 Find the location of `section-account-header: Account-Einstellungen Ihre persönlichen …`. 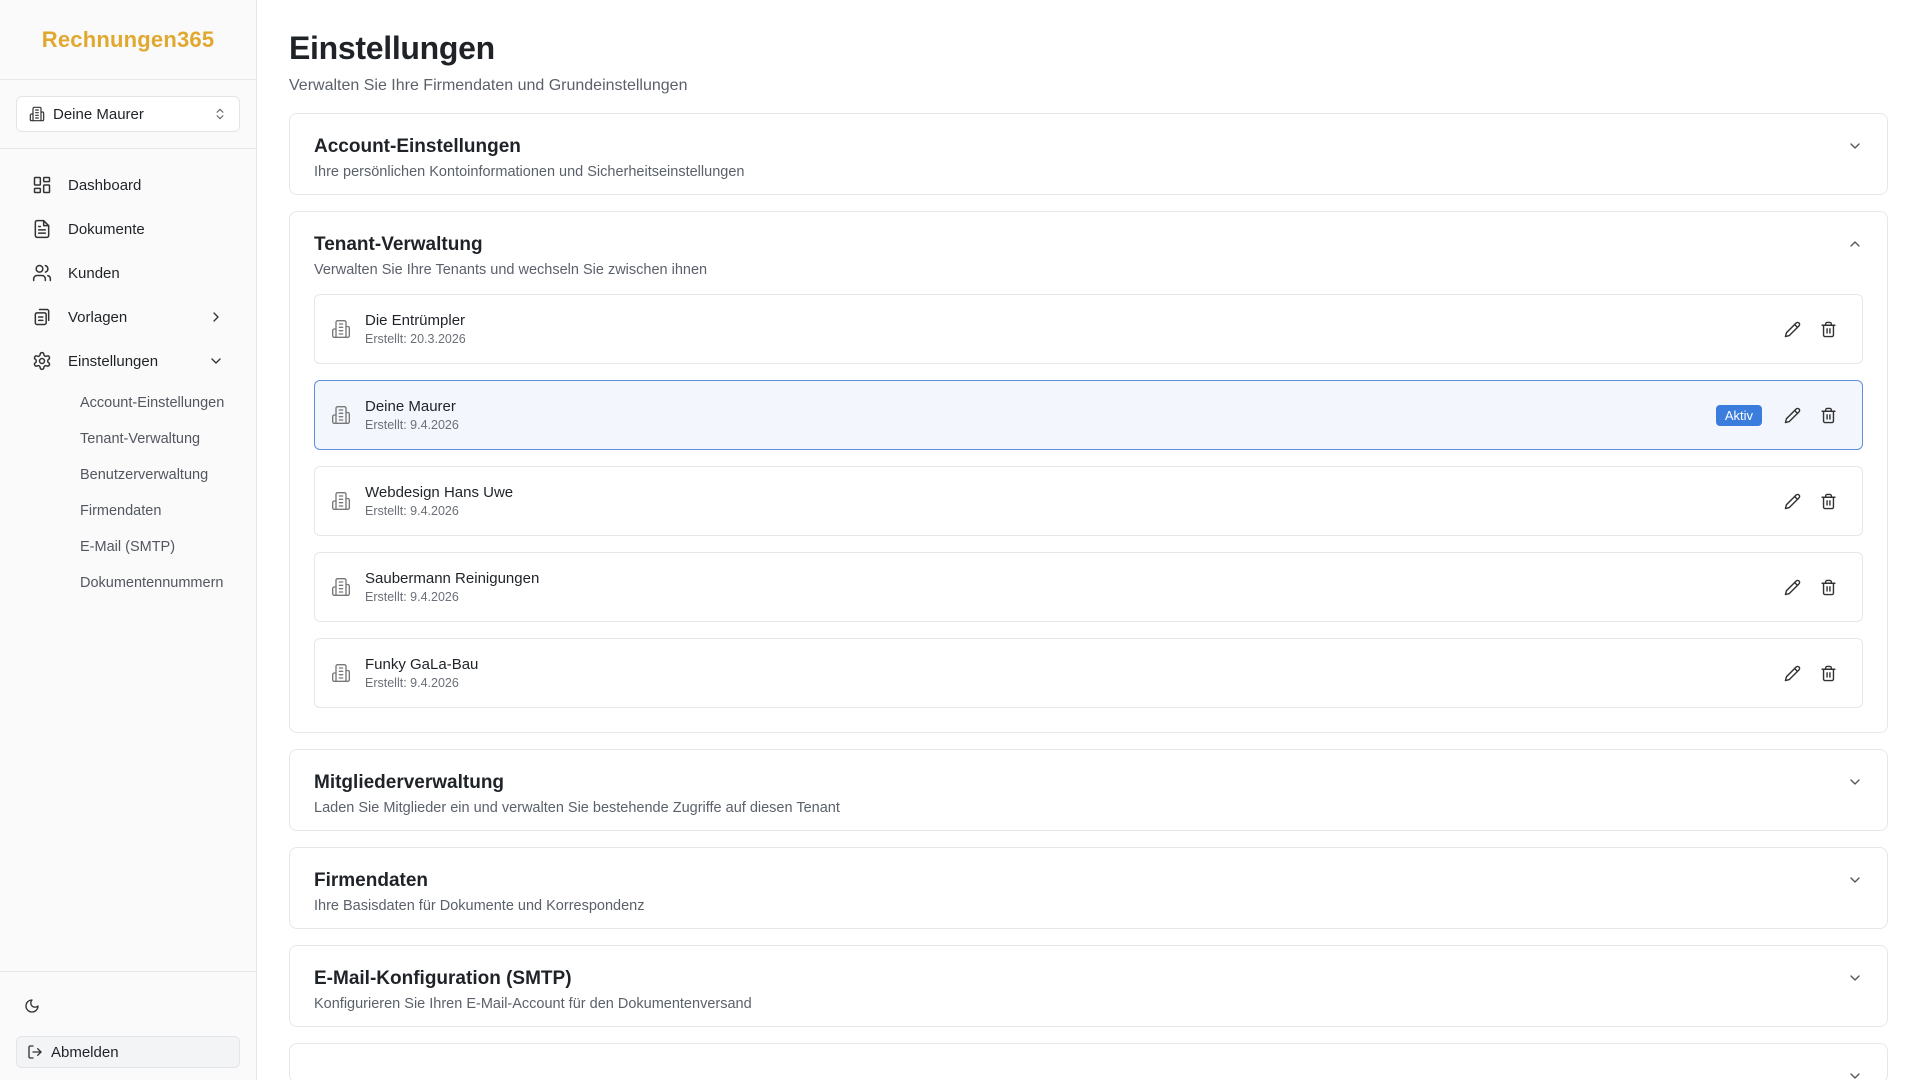

section-account-header: Account-Einstellungen Ihre persönlichen … is located at coordinates (1088, 154).